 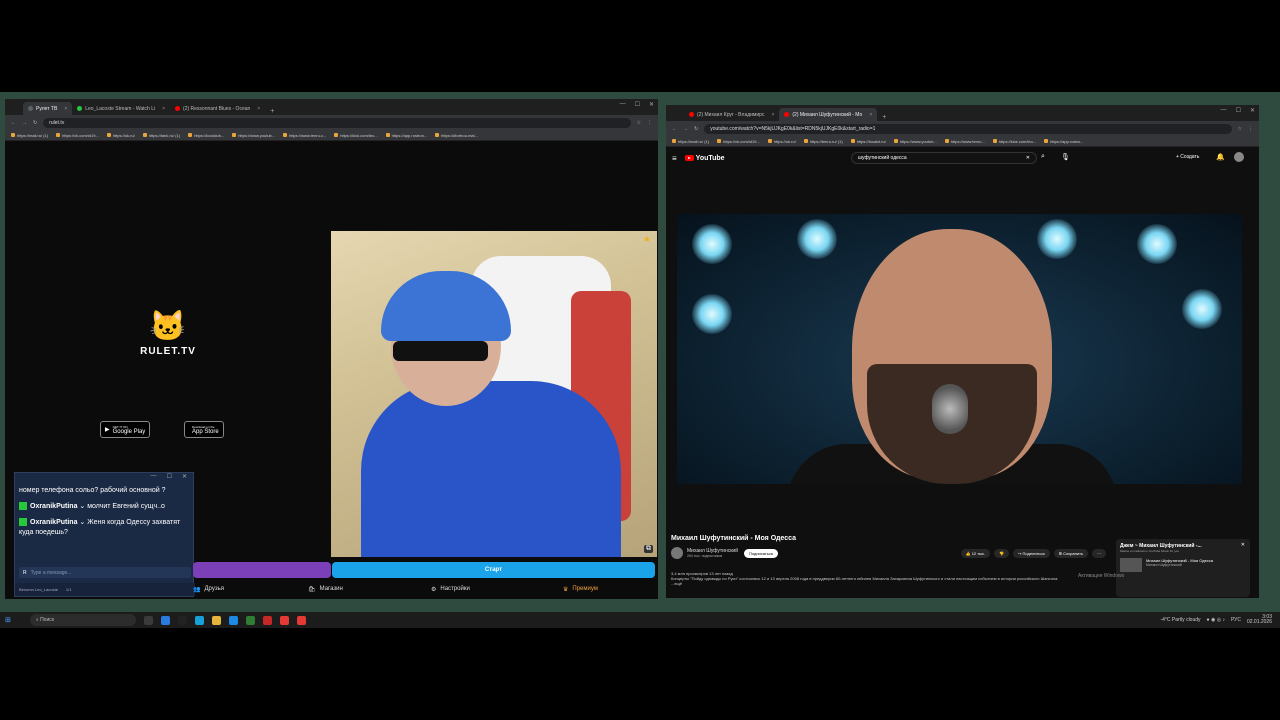 What do you see at coordinates (1031, 553) in the screenshot?
I see `share-button: ↪ Поделиться` at bounding box center [1031, 553].